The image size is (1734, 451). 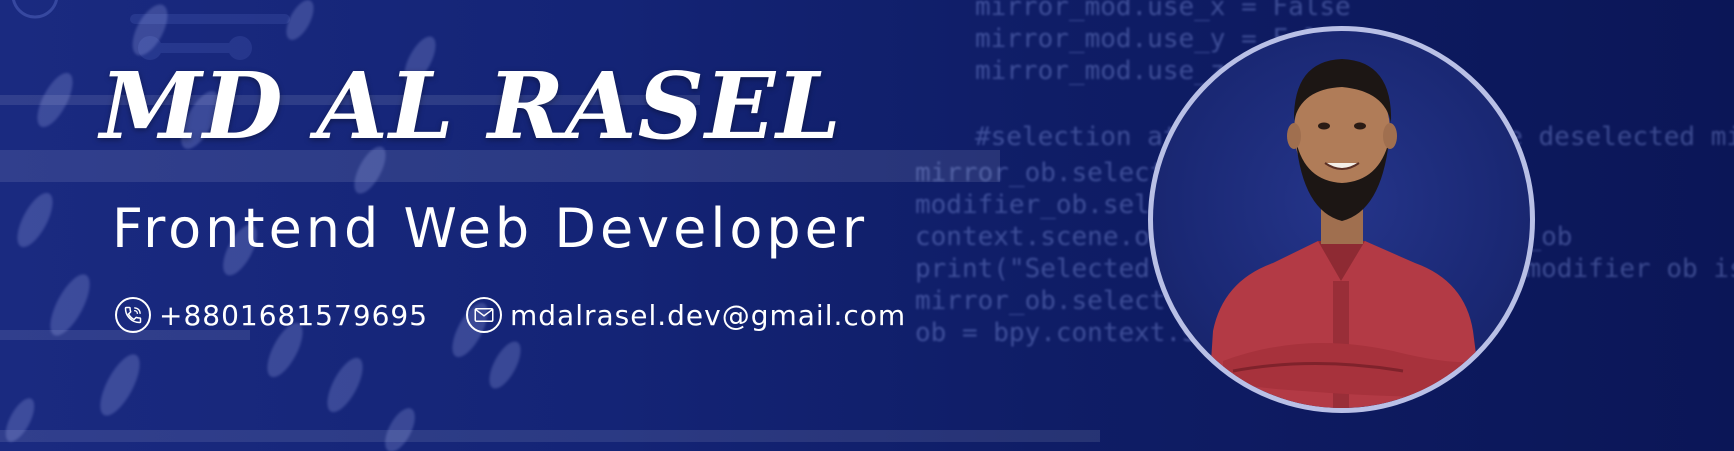 I want to click on envelope-icon, so click(x=484, y=315).